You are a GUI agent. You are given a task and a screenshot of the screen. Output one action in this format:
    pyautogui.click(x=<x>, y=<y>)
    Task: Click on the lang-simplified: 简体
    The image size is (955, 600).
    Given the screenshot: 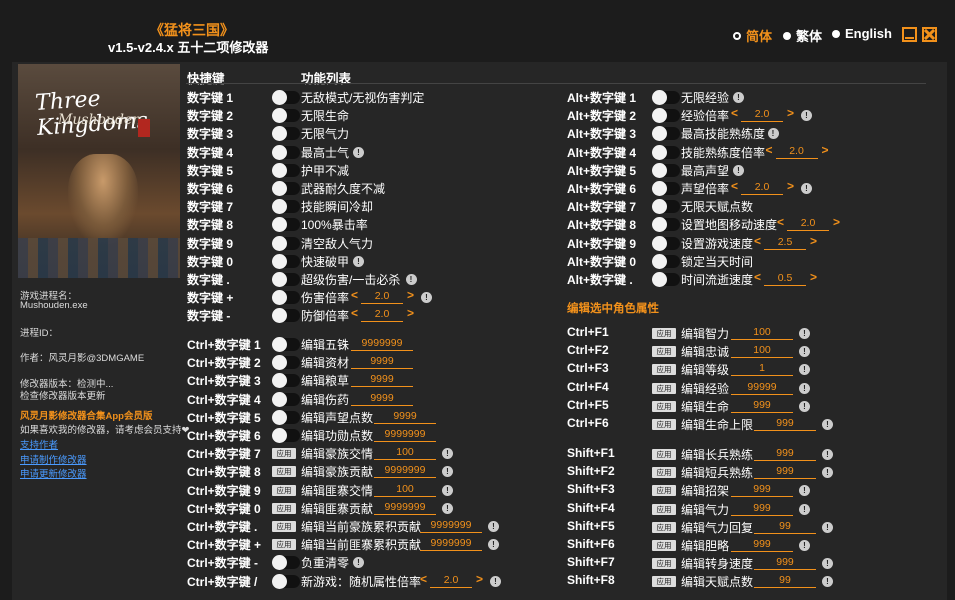 What is the action you would take?
    pyautogui.click(x=752, y=35)
    